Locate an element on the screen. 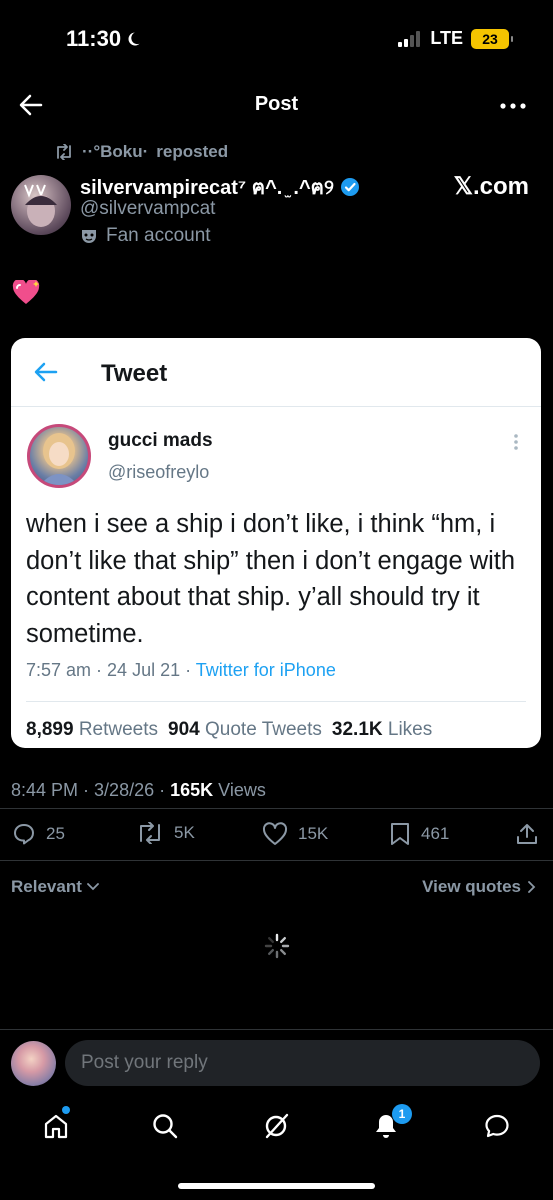  like-count: 15K is located at coordinates (313, 833).